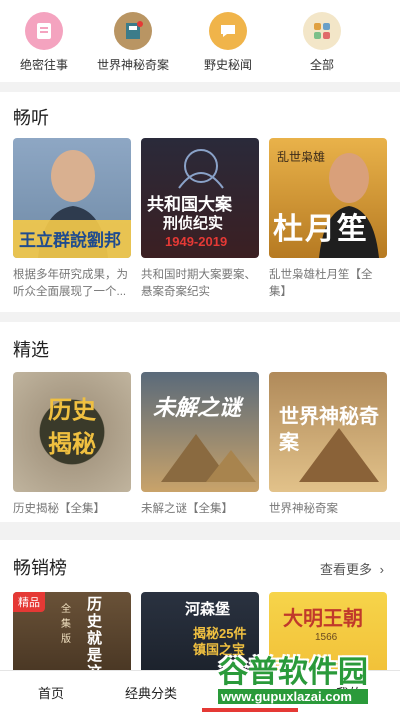  I want to click on cover-sub: 全集版, so click(66, 624).